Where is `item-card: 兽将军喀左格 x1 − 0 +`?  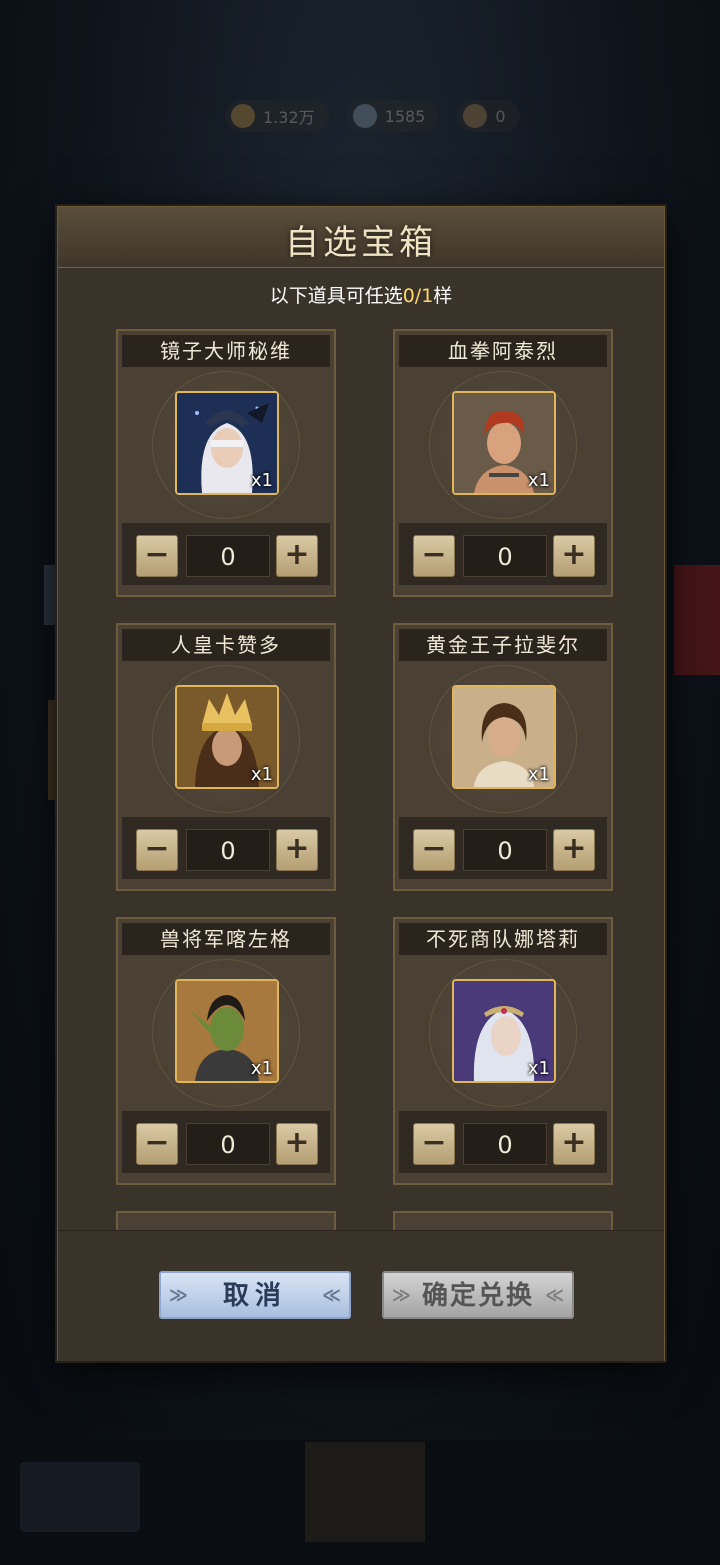
item-card: 兽将军喀左格 x1 − 0 + is located at coordinates (226, 1051).